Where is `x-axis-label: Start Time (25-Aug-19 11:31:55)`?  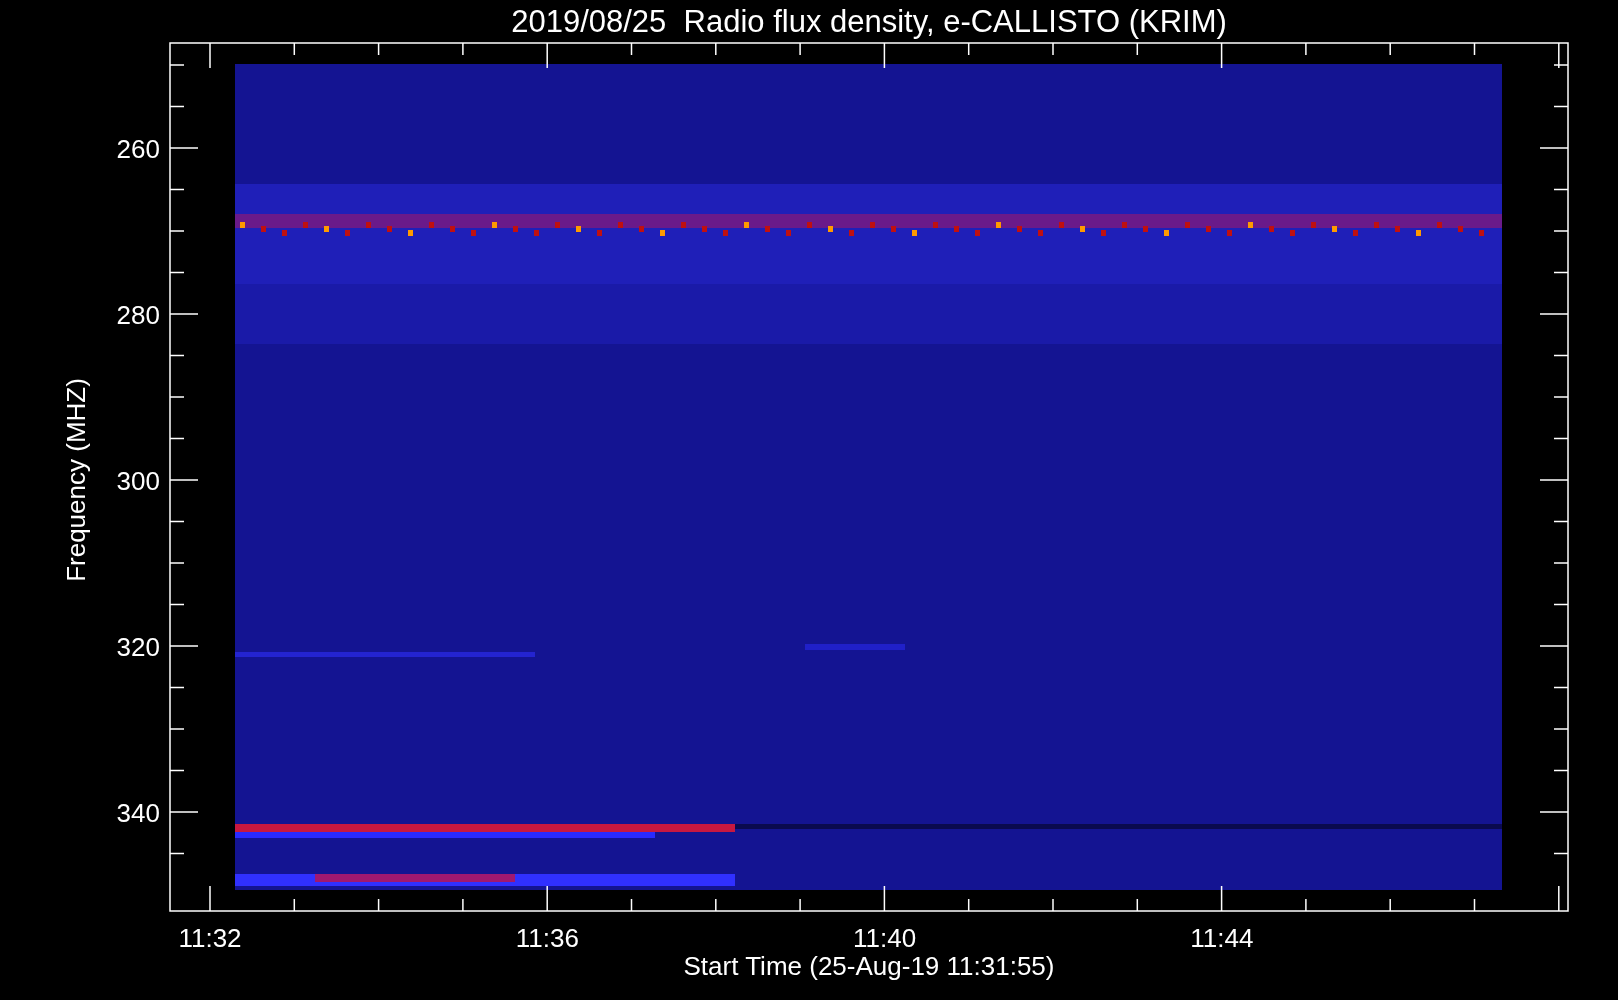
x-axis-label: Start Time (25-Aug-19 11:31:55) is located at coordinates (869, 966).